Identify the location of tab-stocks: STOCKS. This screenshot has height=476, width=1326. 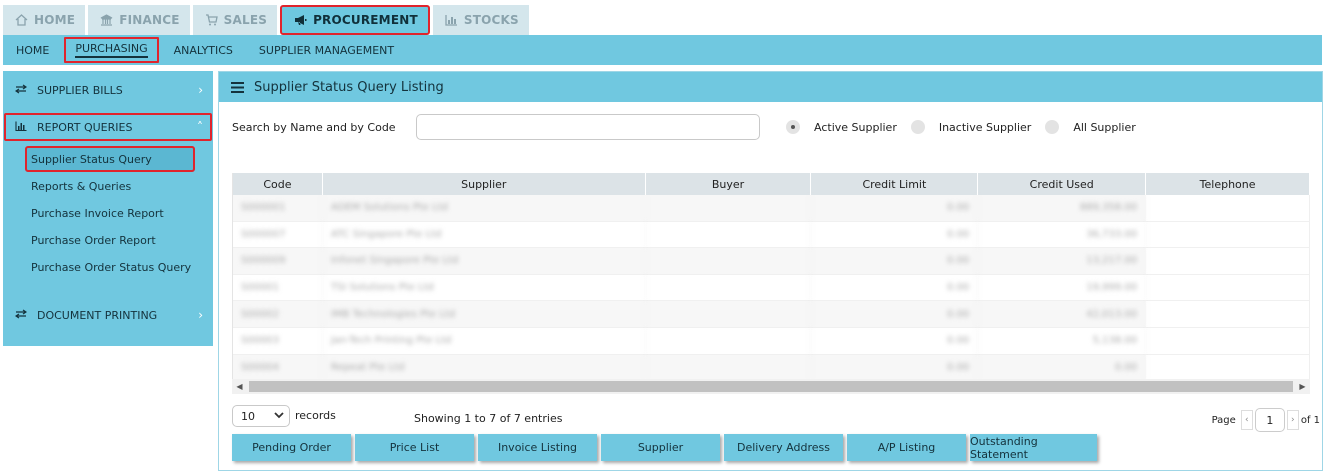
(480, 20).